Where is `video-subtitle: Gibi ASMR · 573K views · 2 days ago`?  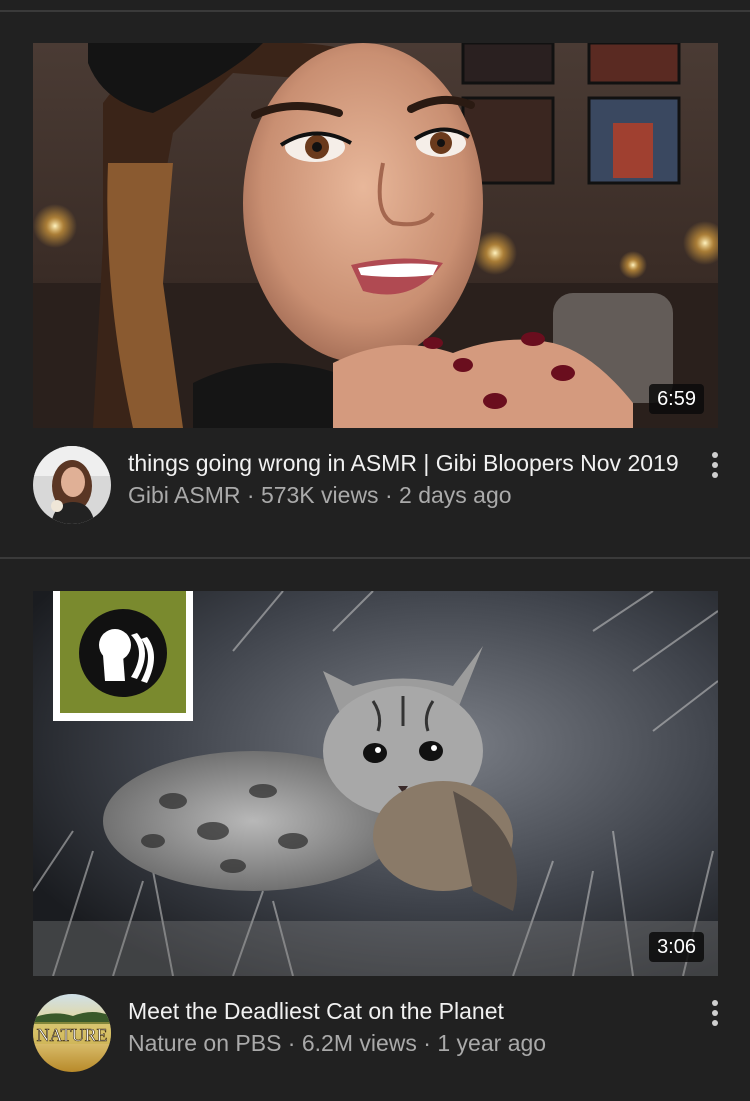 video-subtitle: Gibi ASMR · 573K views · 2 days ago is located at coordinates (320, 495).